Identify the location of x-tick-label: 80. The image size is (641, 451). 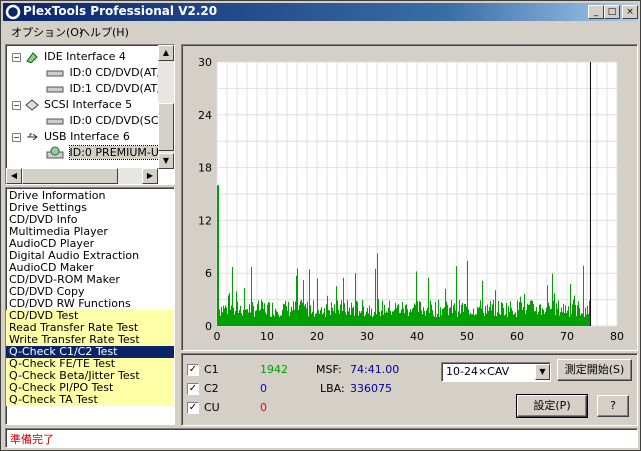
(617, 336).